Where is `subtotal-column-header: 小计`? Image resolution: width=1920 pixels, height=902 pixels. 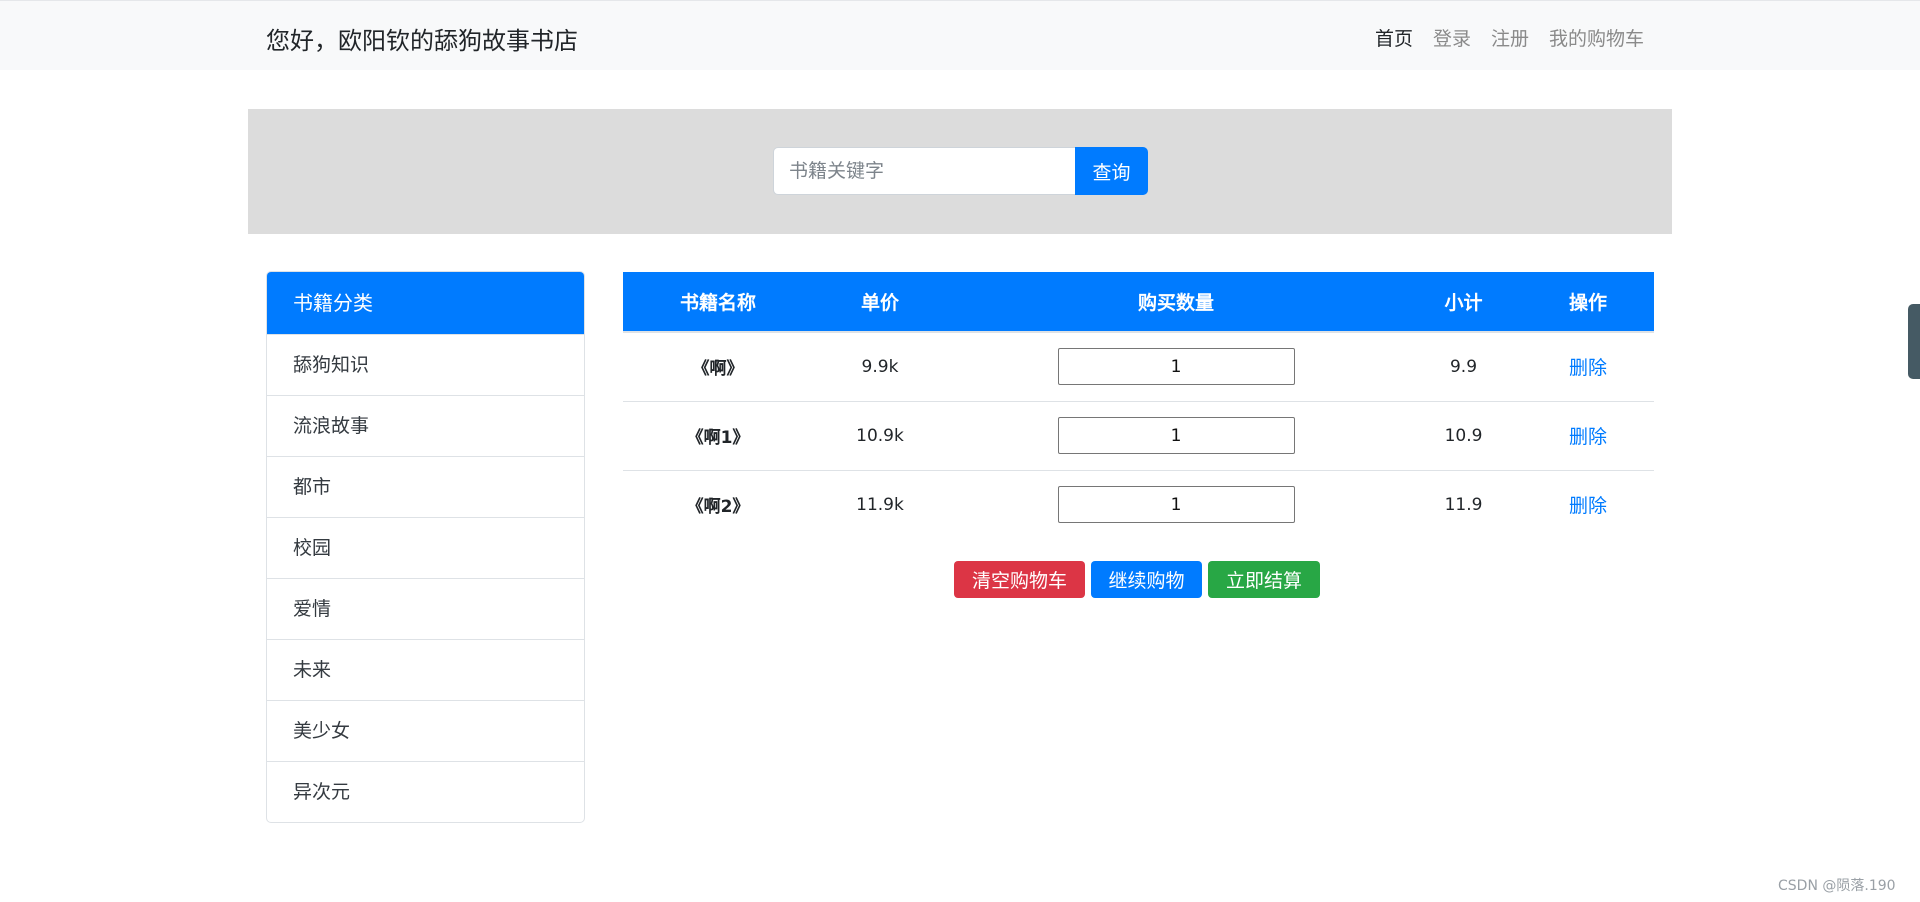
subtotal-column-header: 小计 is located at coordinates (1463, 302).